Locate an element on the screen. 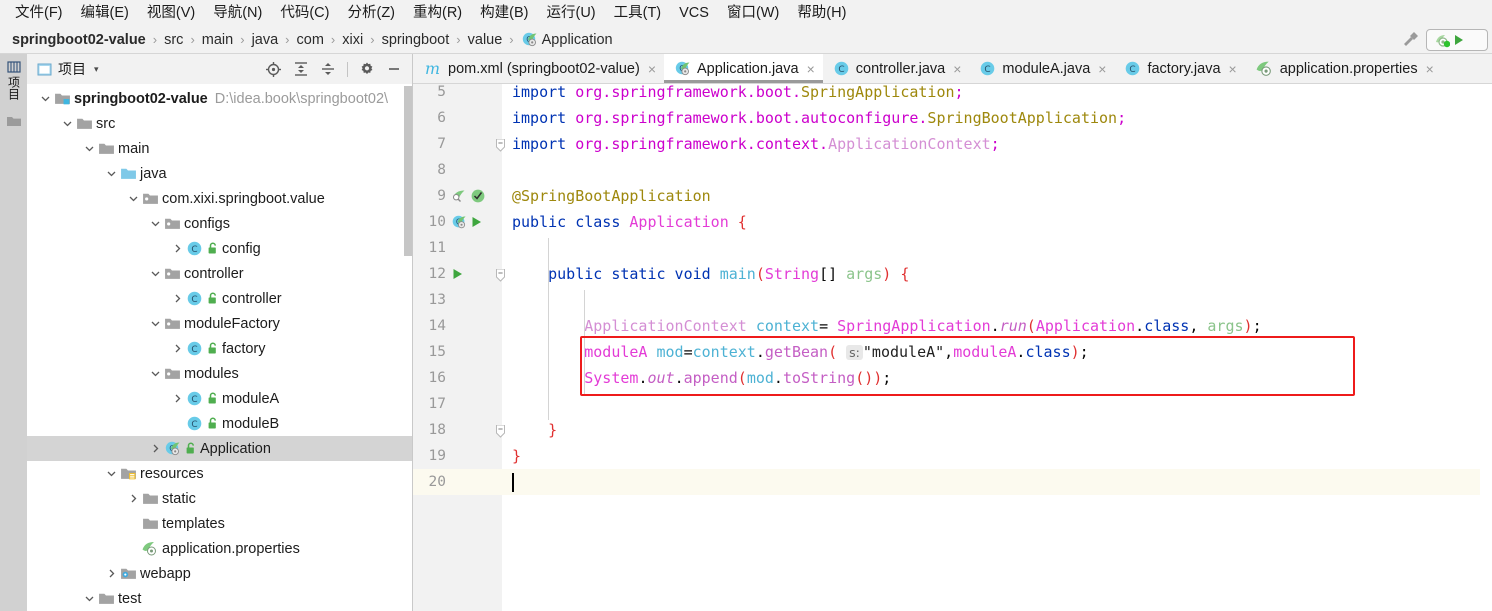 The image size is (1492, 611). editor-tab-pom-xml--springboot02-value-: m pom.xml (springboot02-value) × is located at coordinates (538, 68).